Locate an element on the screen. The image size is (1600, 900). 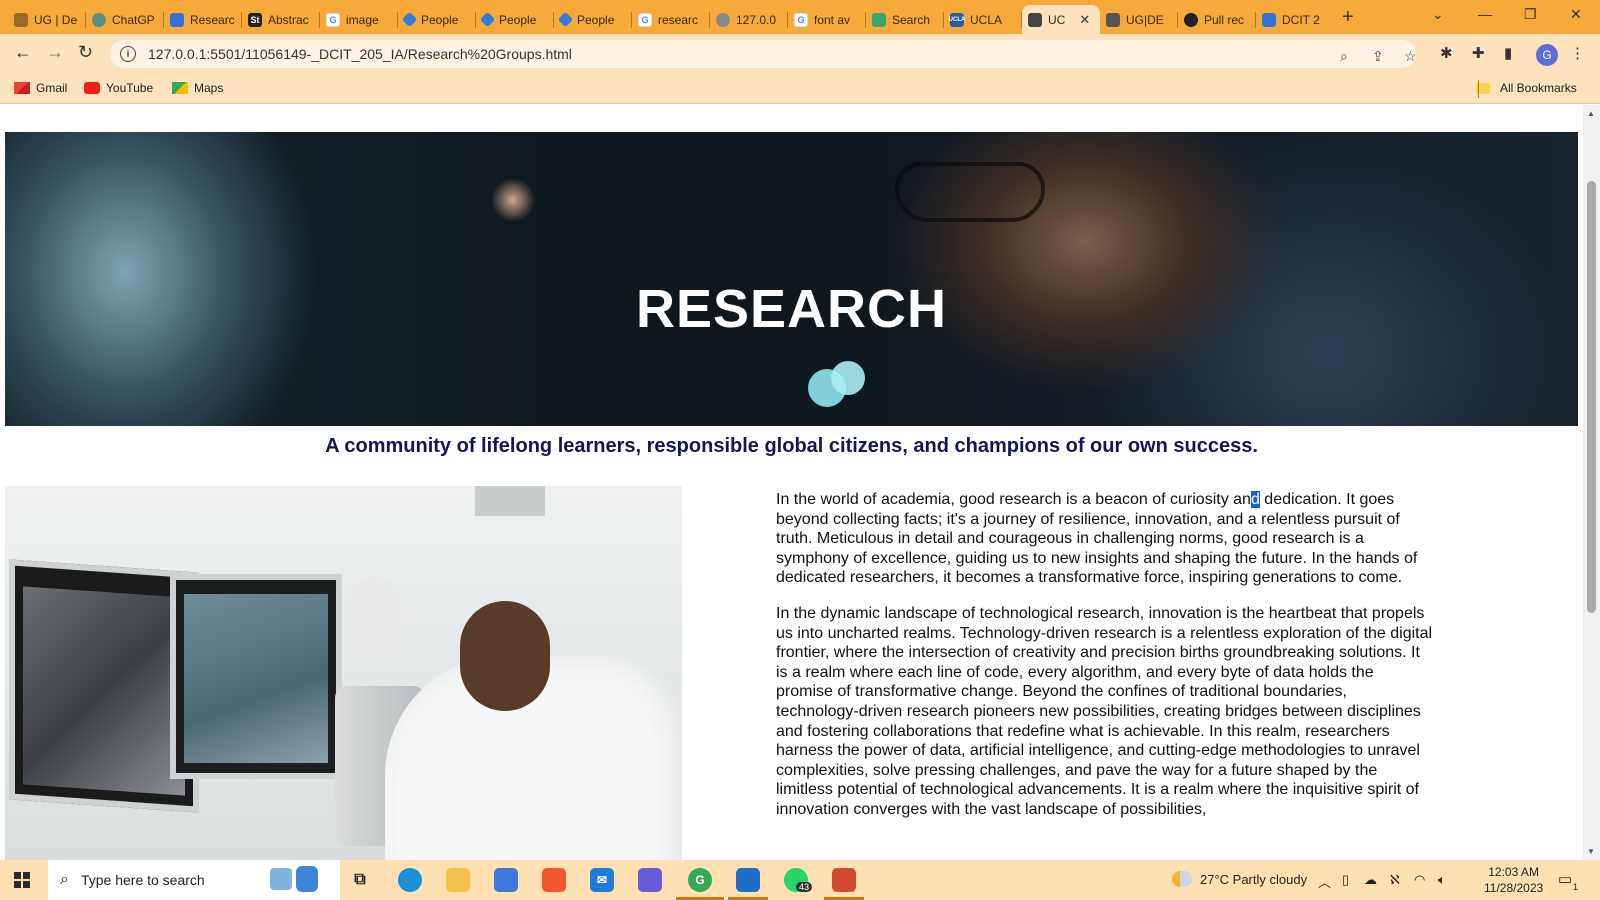
scrollbar-thumb is located at coordinates (1591, 397).